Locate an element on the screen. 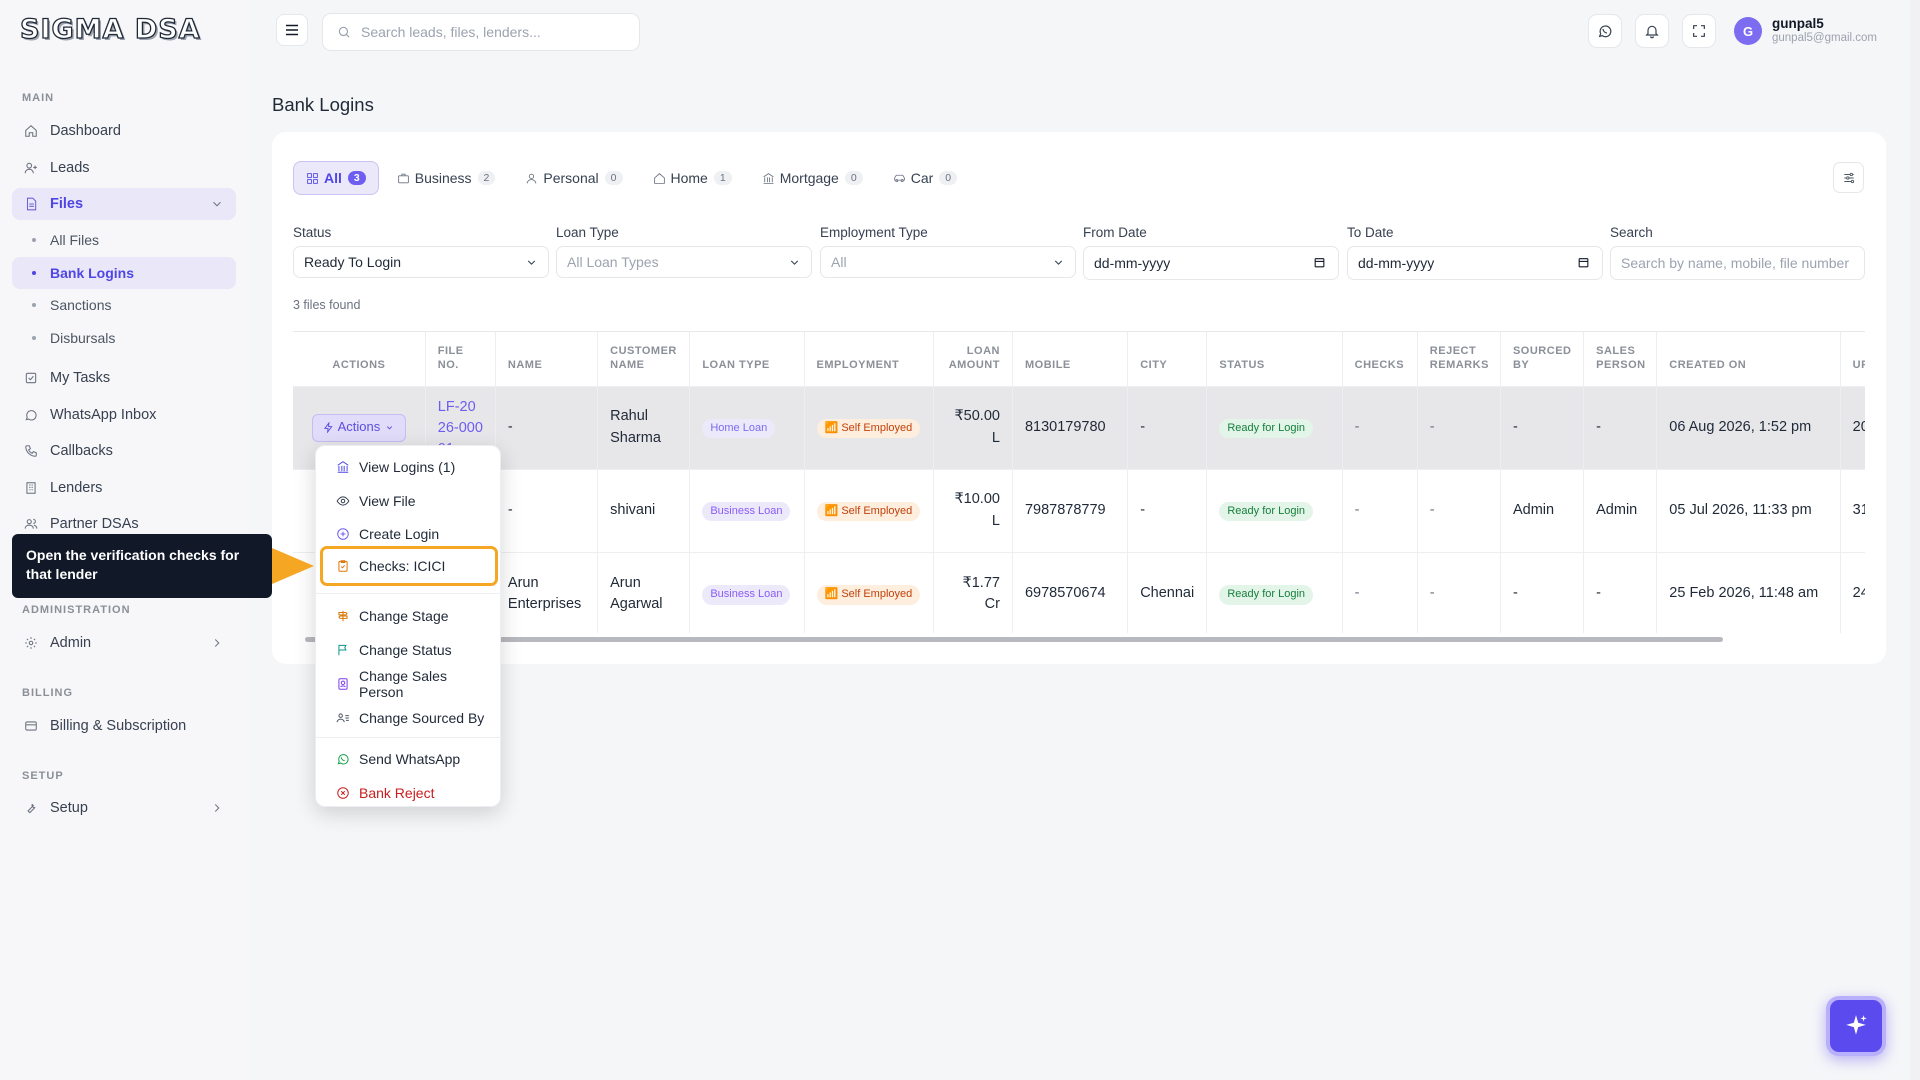  col-sourced-by: SOURCED BY is located at coordinates (1542, 359).